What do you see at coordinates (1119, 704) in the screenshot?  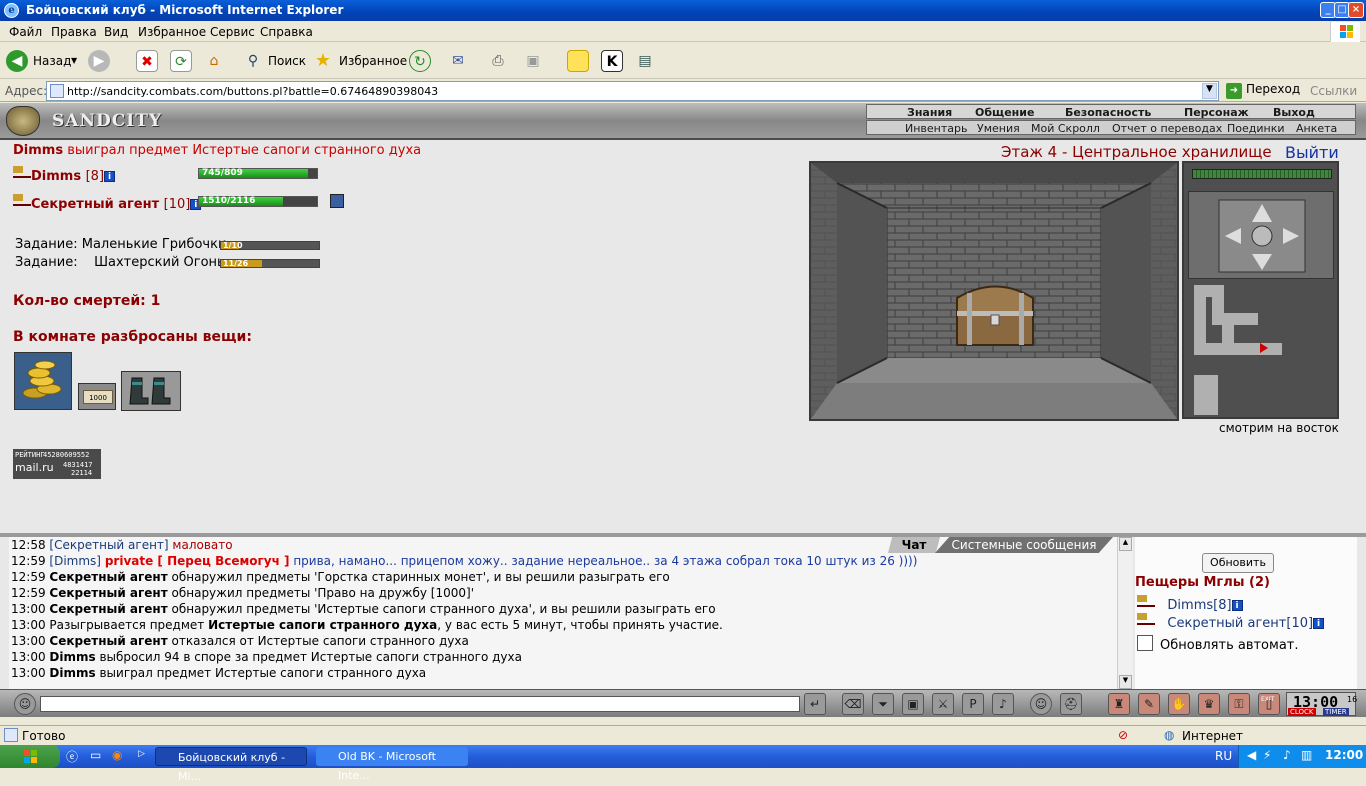 I see `bag-icon: ♜` at bounding box center [1119, 704].